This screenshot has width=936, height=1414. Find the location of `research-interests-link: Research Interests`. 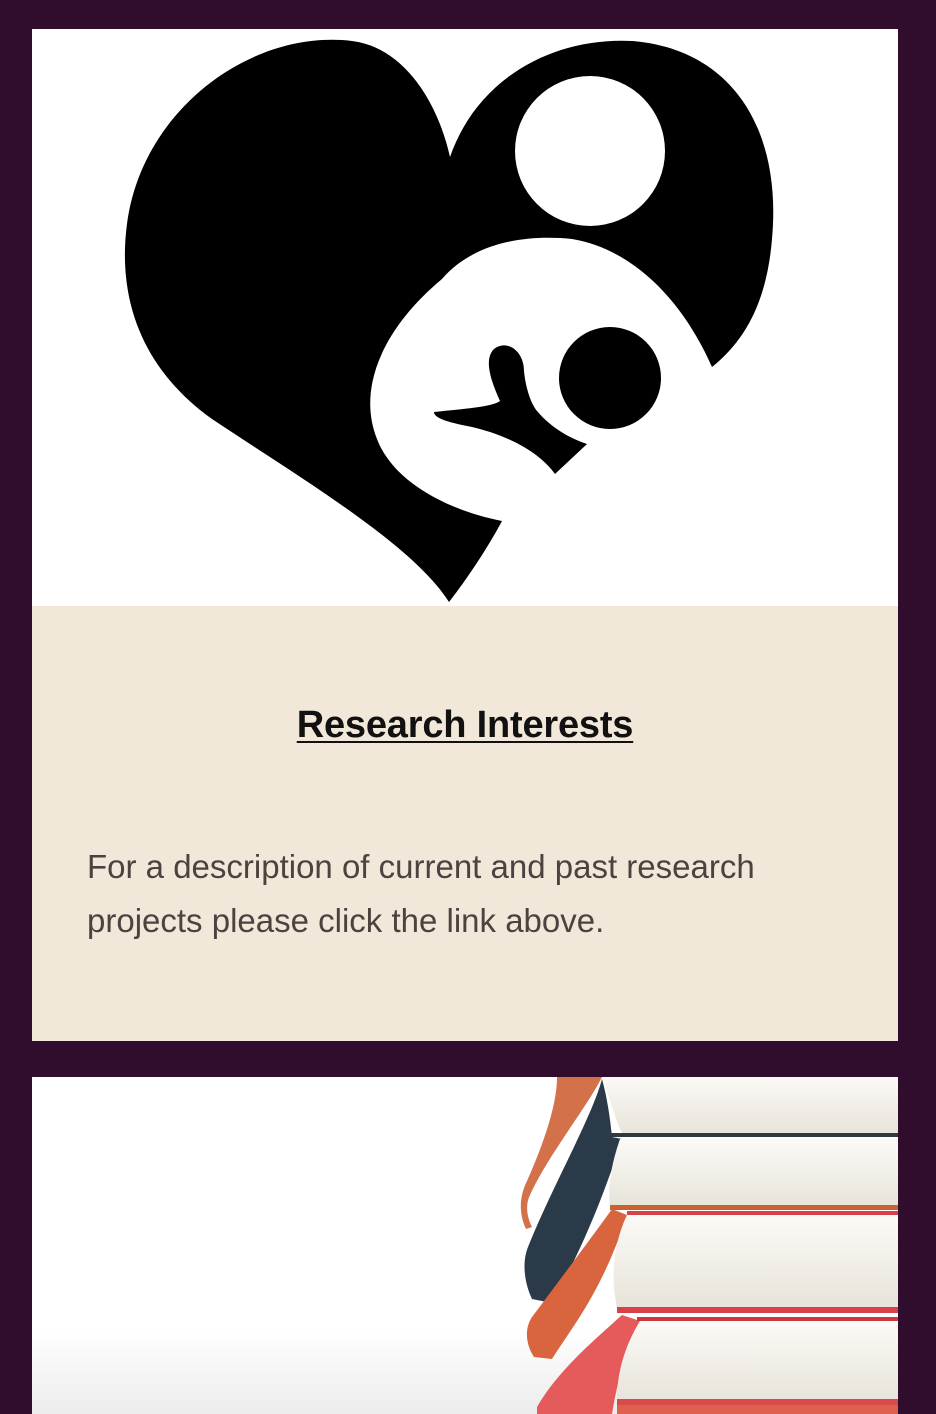

research-interests-link: Research Interests is located at coordinates (465, 725).